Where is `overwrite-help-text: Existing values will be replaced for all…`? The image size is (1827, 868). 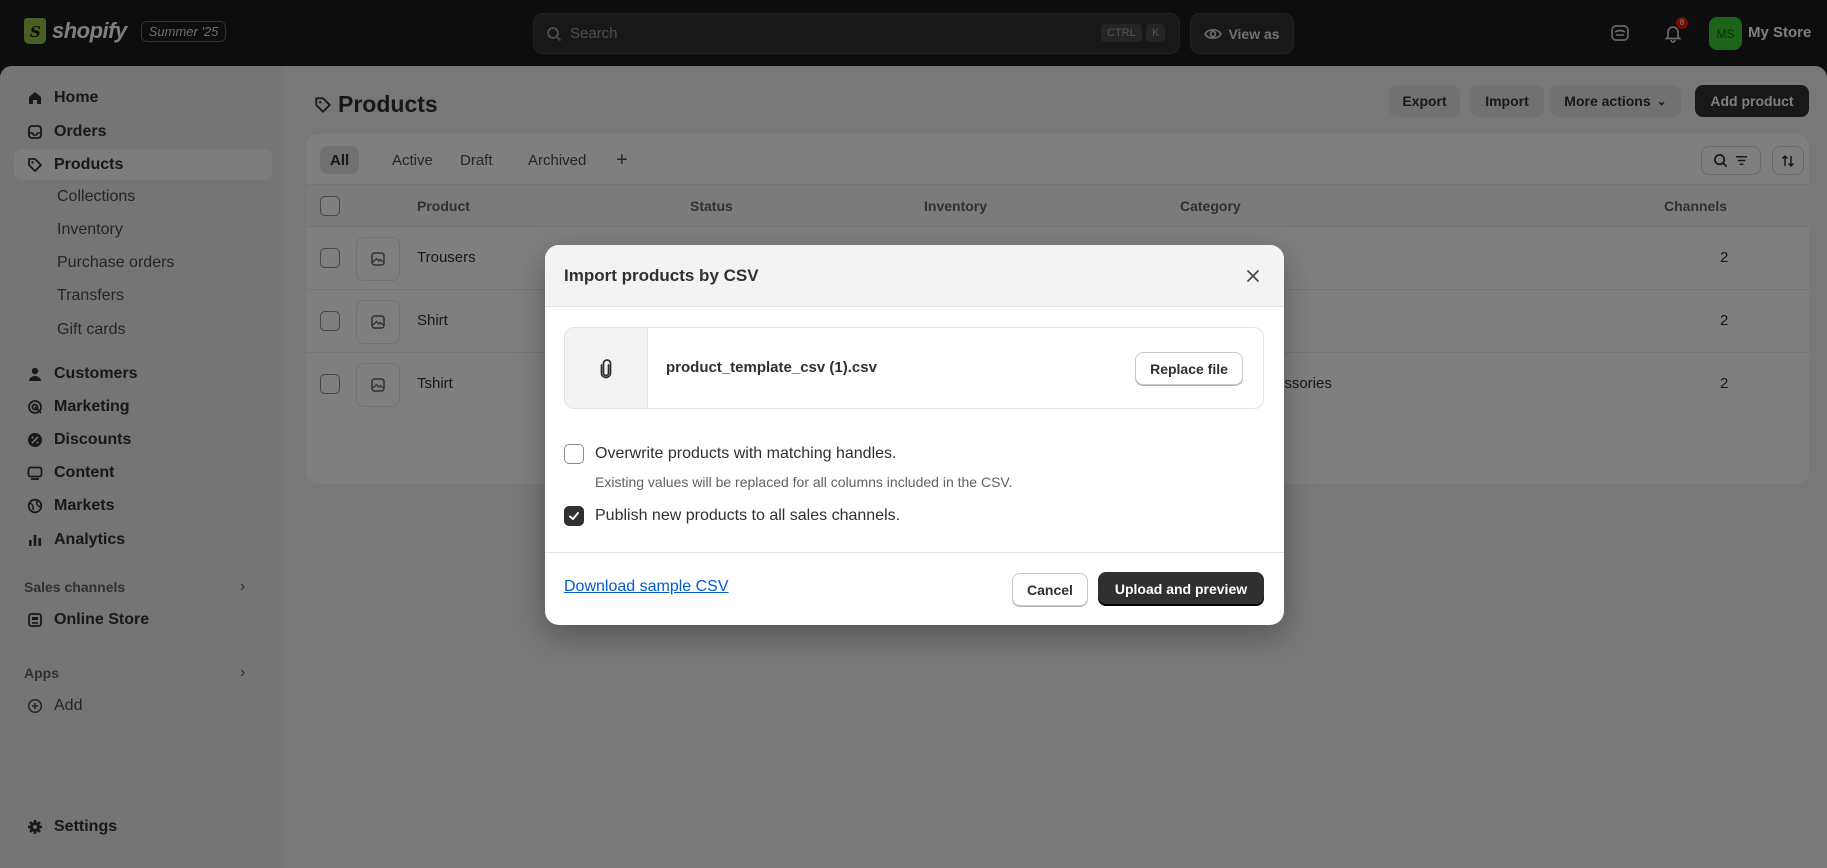
overwrite-help-text: Existing values will be replaced for all… is located at coordinates (804, 482).